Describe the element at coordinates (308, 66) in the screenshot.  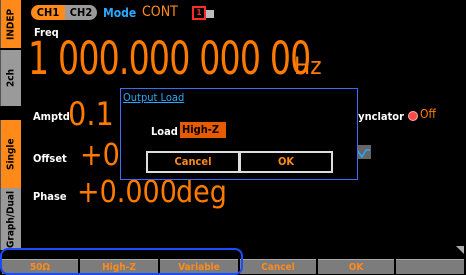
I see `freq-unit: Hz` at that location.